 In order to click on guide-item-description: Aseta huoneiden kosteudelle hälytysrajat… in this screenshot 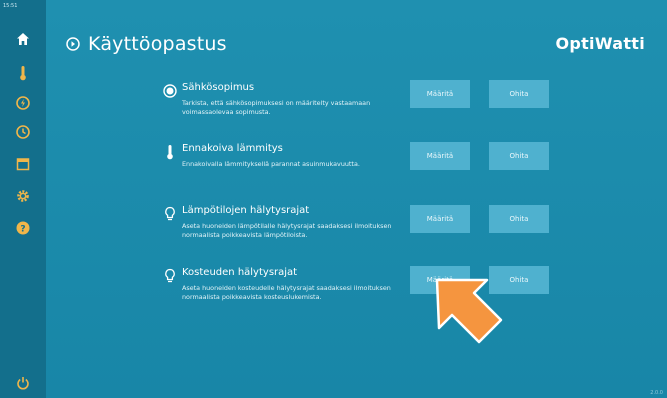, I will do `click(286, 292)`.